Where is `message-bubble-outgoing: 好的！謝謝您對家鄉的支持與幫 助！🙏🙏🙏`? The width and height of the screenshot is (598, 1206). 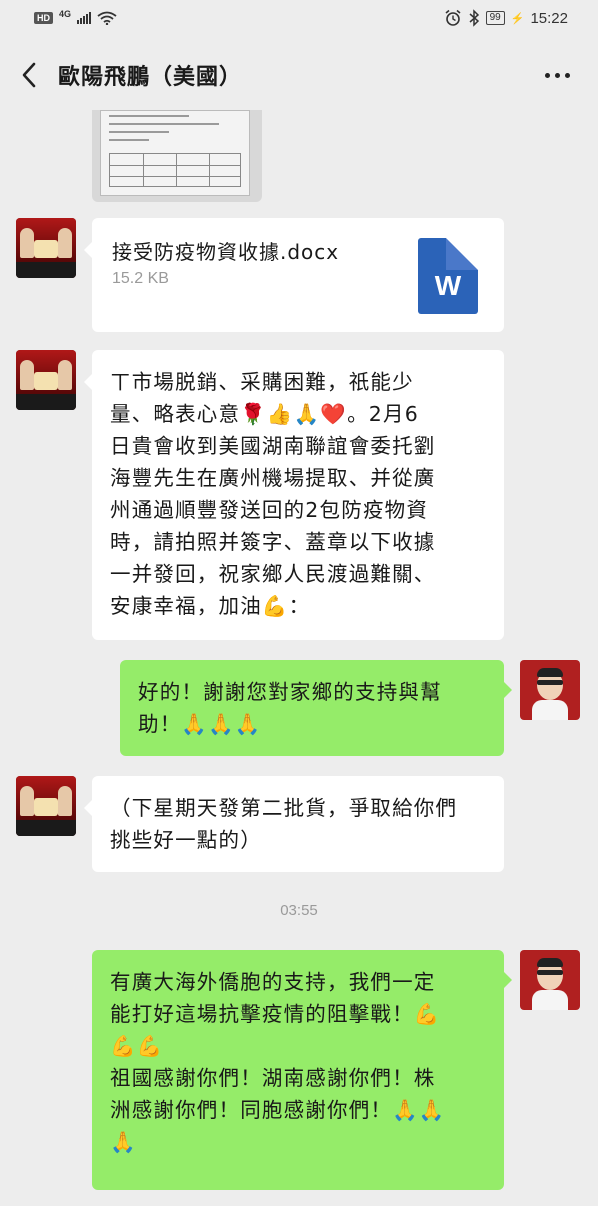
message-bubble-outgoing: 好的！謝謝您對家鄉的支持與幫 助！🙏🙏🙏 is located at coordinates (316, 708).